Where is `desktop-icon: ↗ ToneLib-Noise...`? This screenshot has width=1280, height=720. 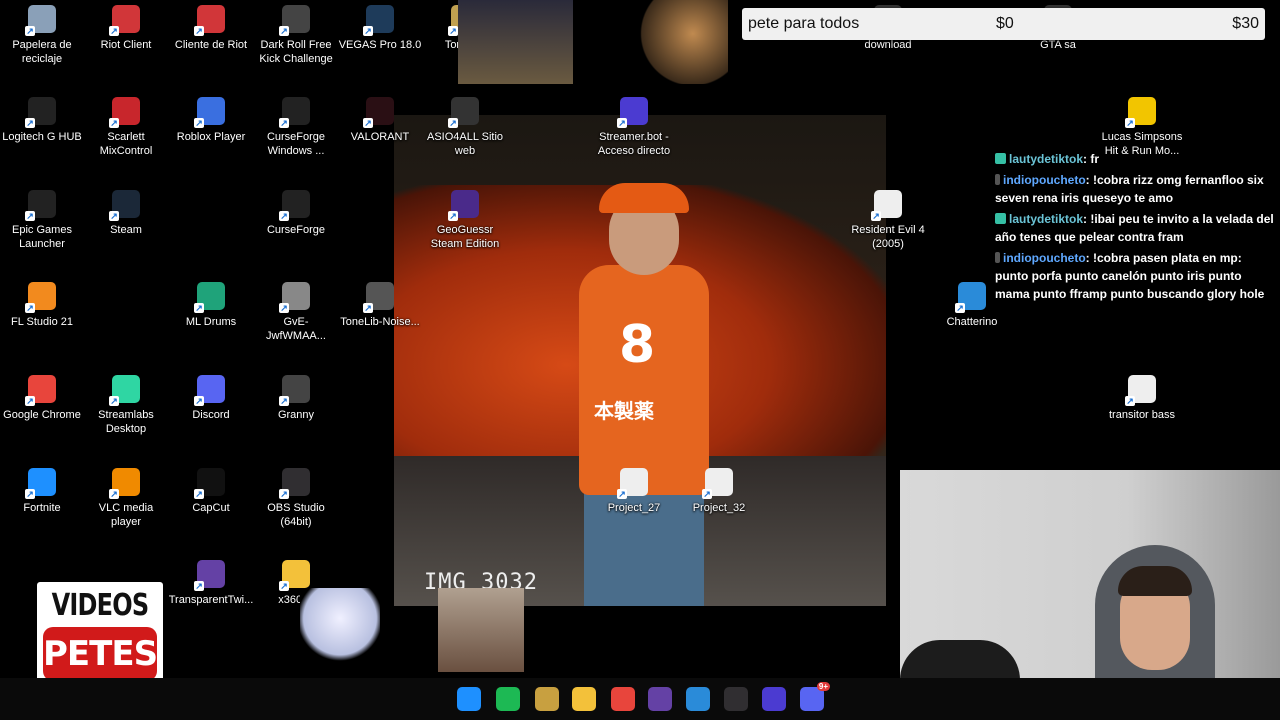 desktop-icon: ↗ ToneLib-Noise... is located at coordinates (380, 305).